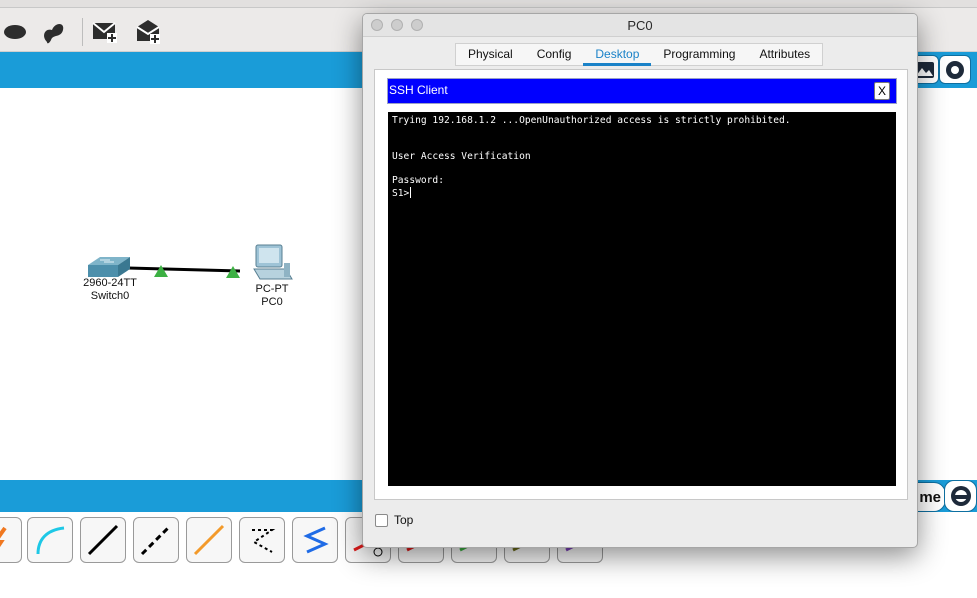 The height and width of the screenshot is (598, 977). Describe the element at coordinates (699, 54) in the screenshot. I see `tab-programming: Programming` at that location.